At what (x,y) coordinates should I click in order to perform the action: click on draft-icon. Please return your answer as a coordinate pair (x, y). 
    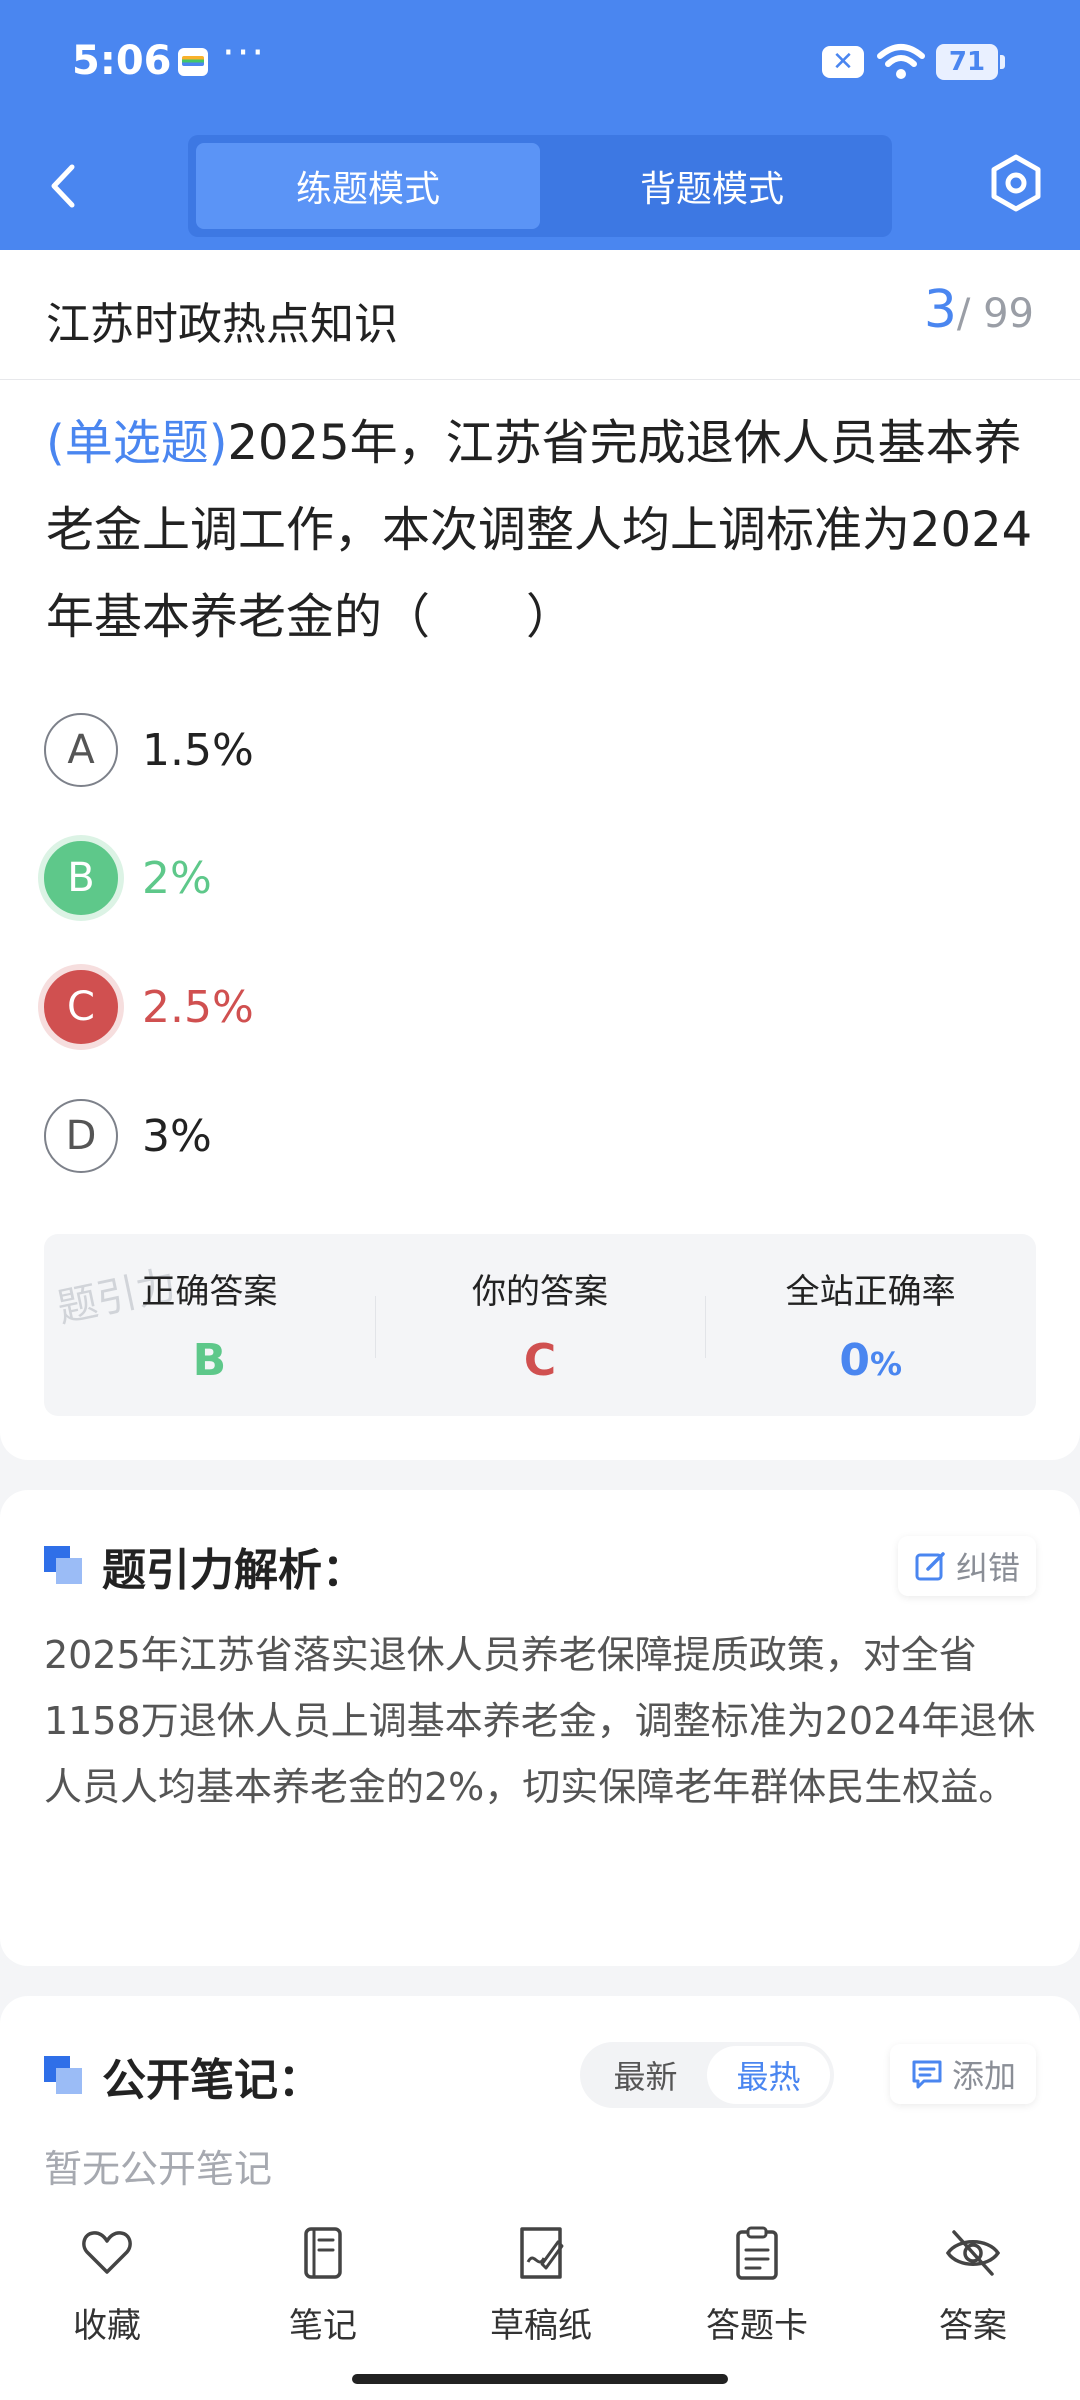
    Looking at the image, I should click on (542, 2253).